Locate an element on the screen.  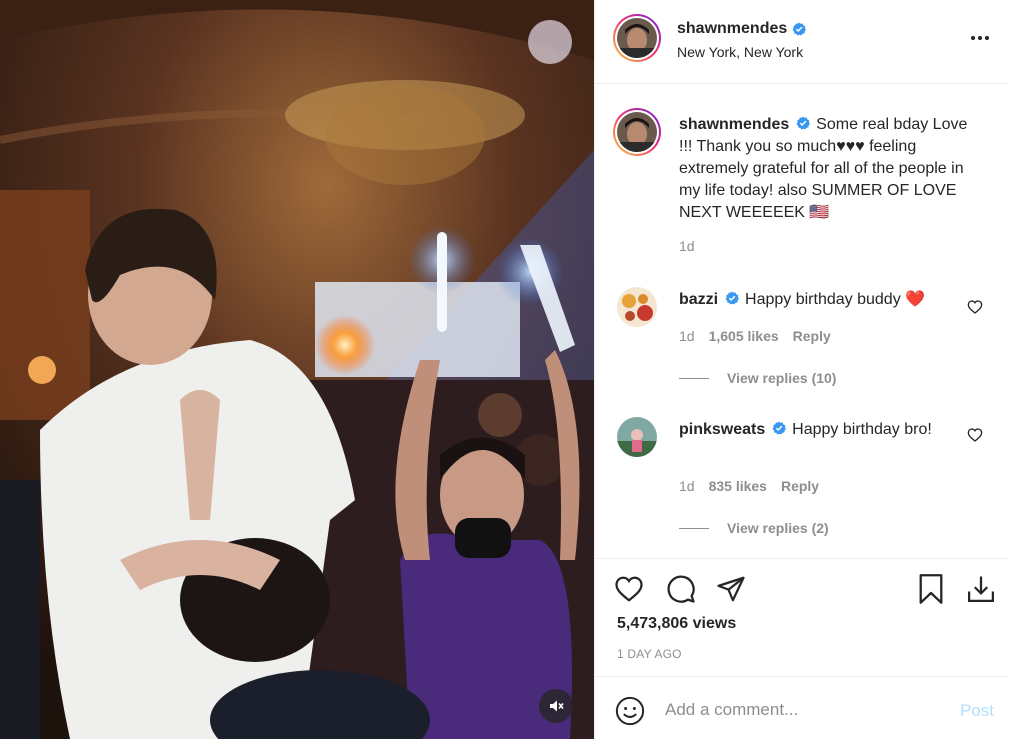
post-location: New York, New York is located at coordinates (740, 52).